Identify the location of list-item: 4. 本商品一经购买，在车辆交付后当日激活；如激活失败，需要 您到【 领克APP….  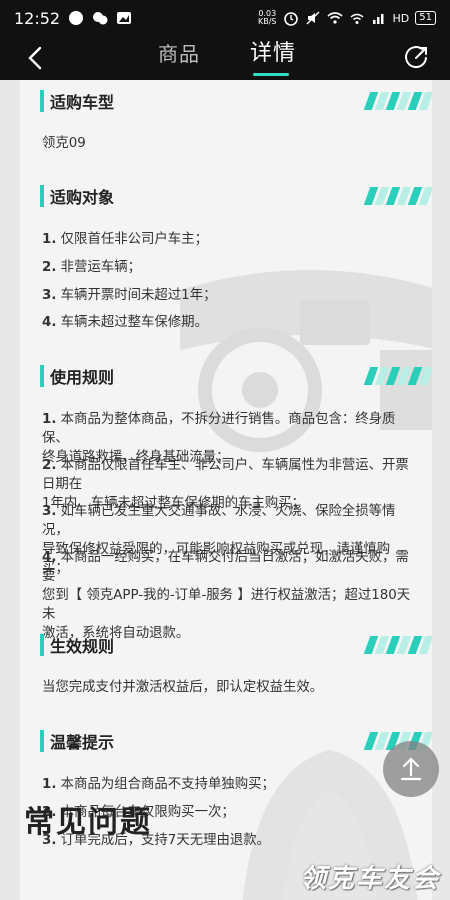
(226, 595).